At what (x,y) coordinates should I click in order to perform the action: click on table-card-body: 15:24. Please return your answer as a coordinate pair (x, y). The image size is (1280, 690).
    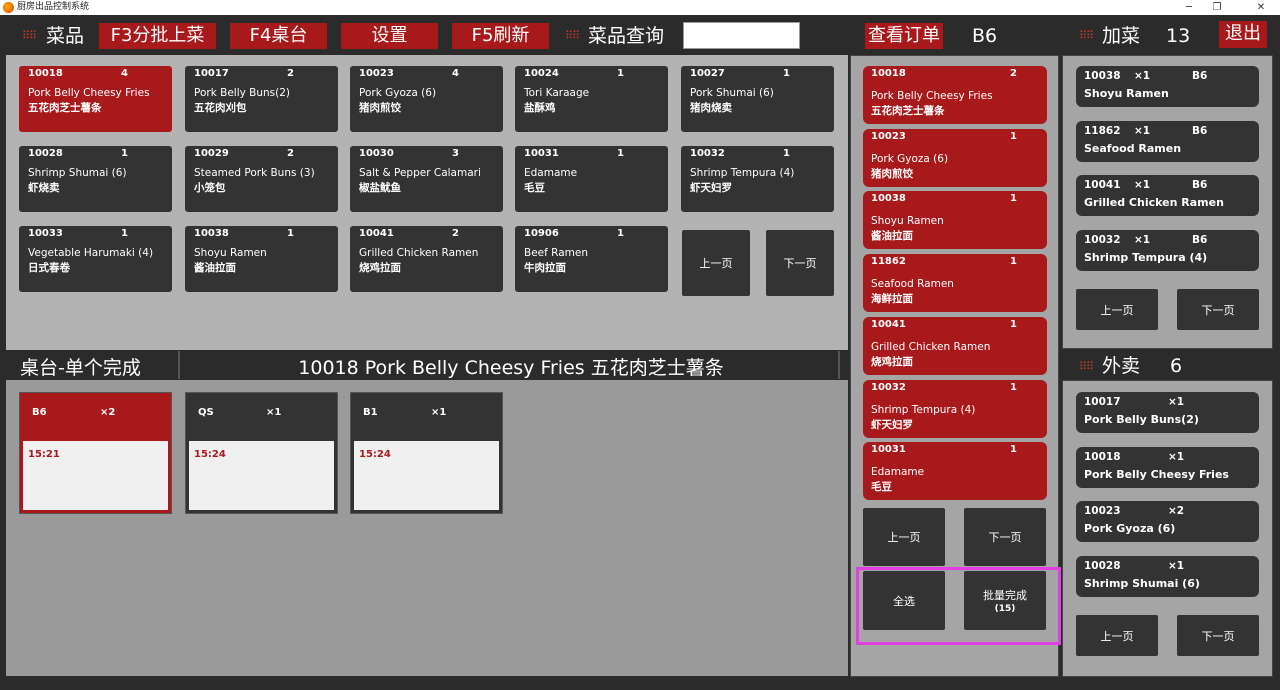
    Looking at the image, I should click on (426, 475).